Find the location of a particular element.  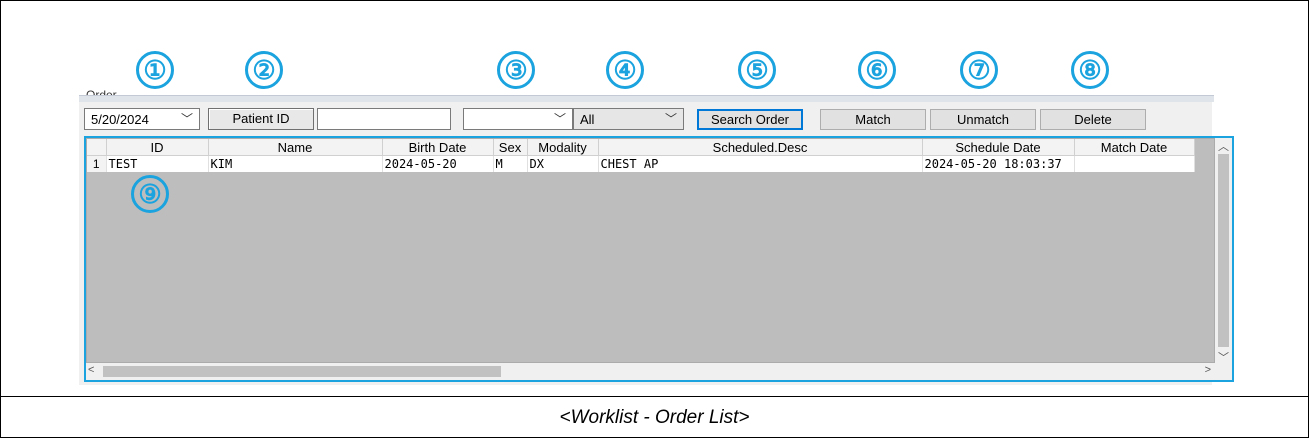

patient-id-input is located at coordinates (384, 119).